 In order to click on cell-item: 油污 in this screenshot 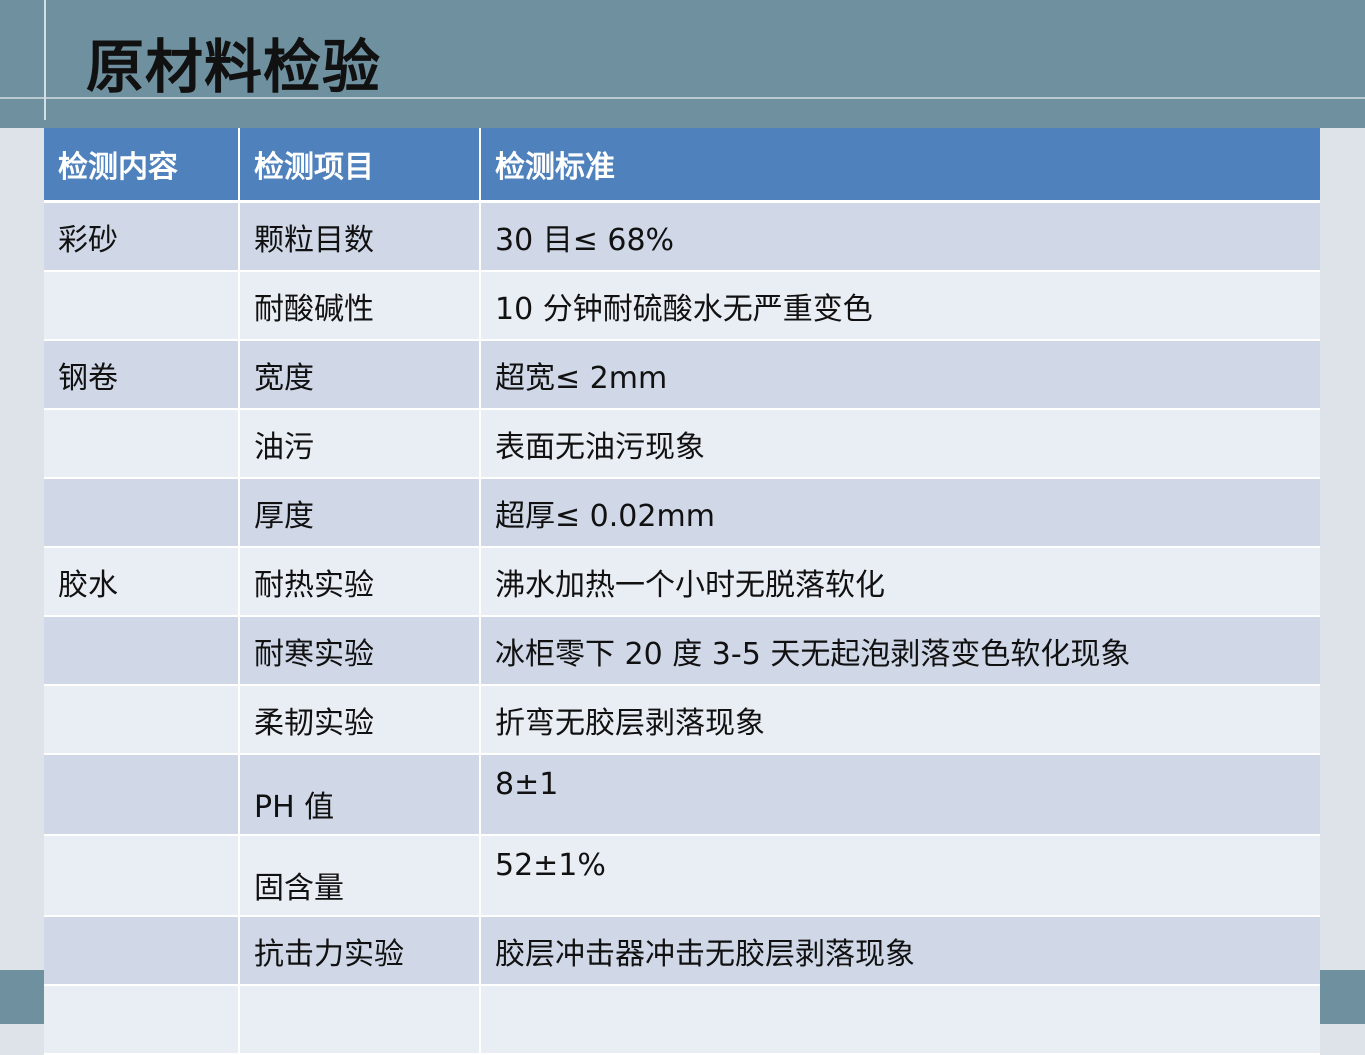, I will do `click(359, 444)`.